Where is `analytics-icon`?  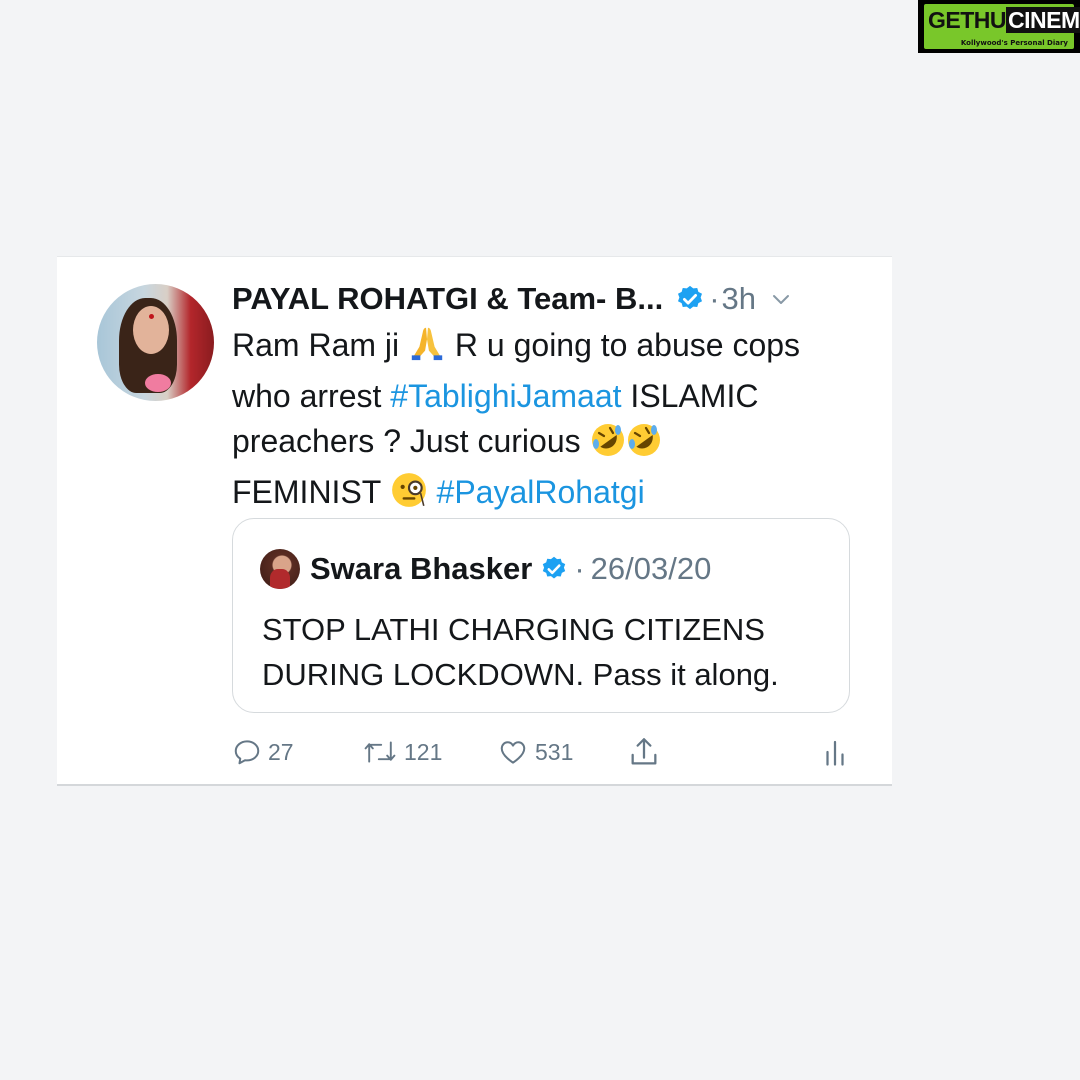 analytics-icon is located at coordinates (835, 753).